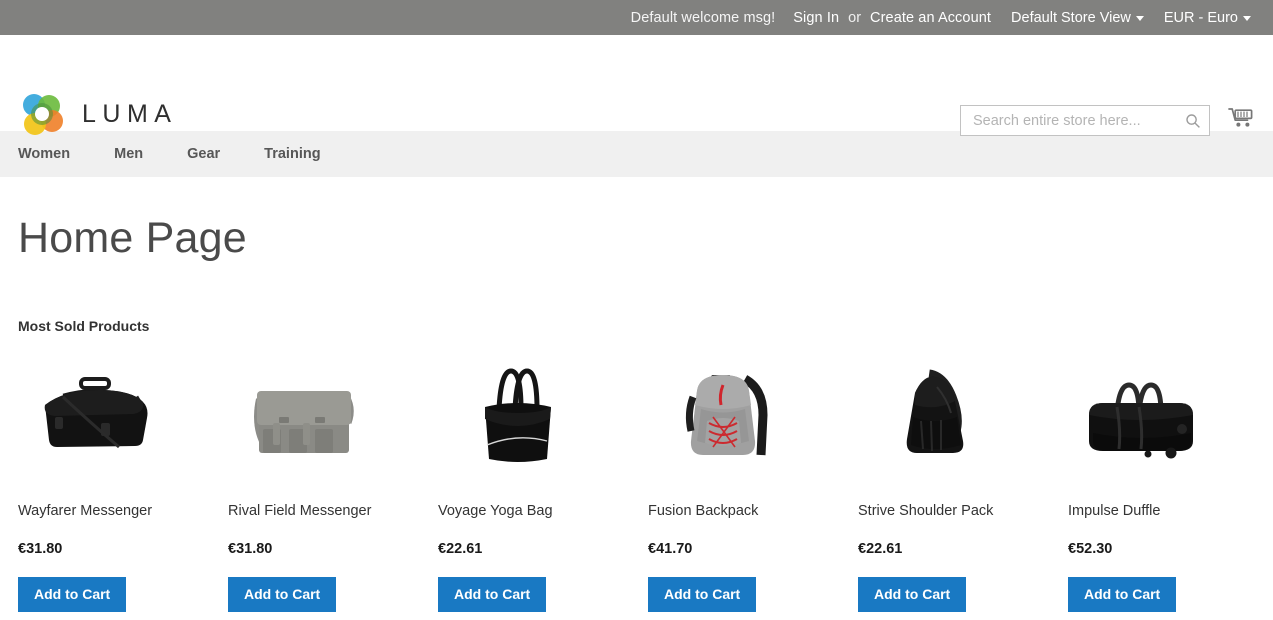  I want to click on minicart-button, so click(1241, 120).